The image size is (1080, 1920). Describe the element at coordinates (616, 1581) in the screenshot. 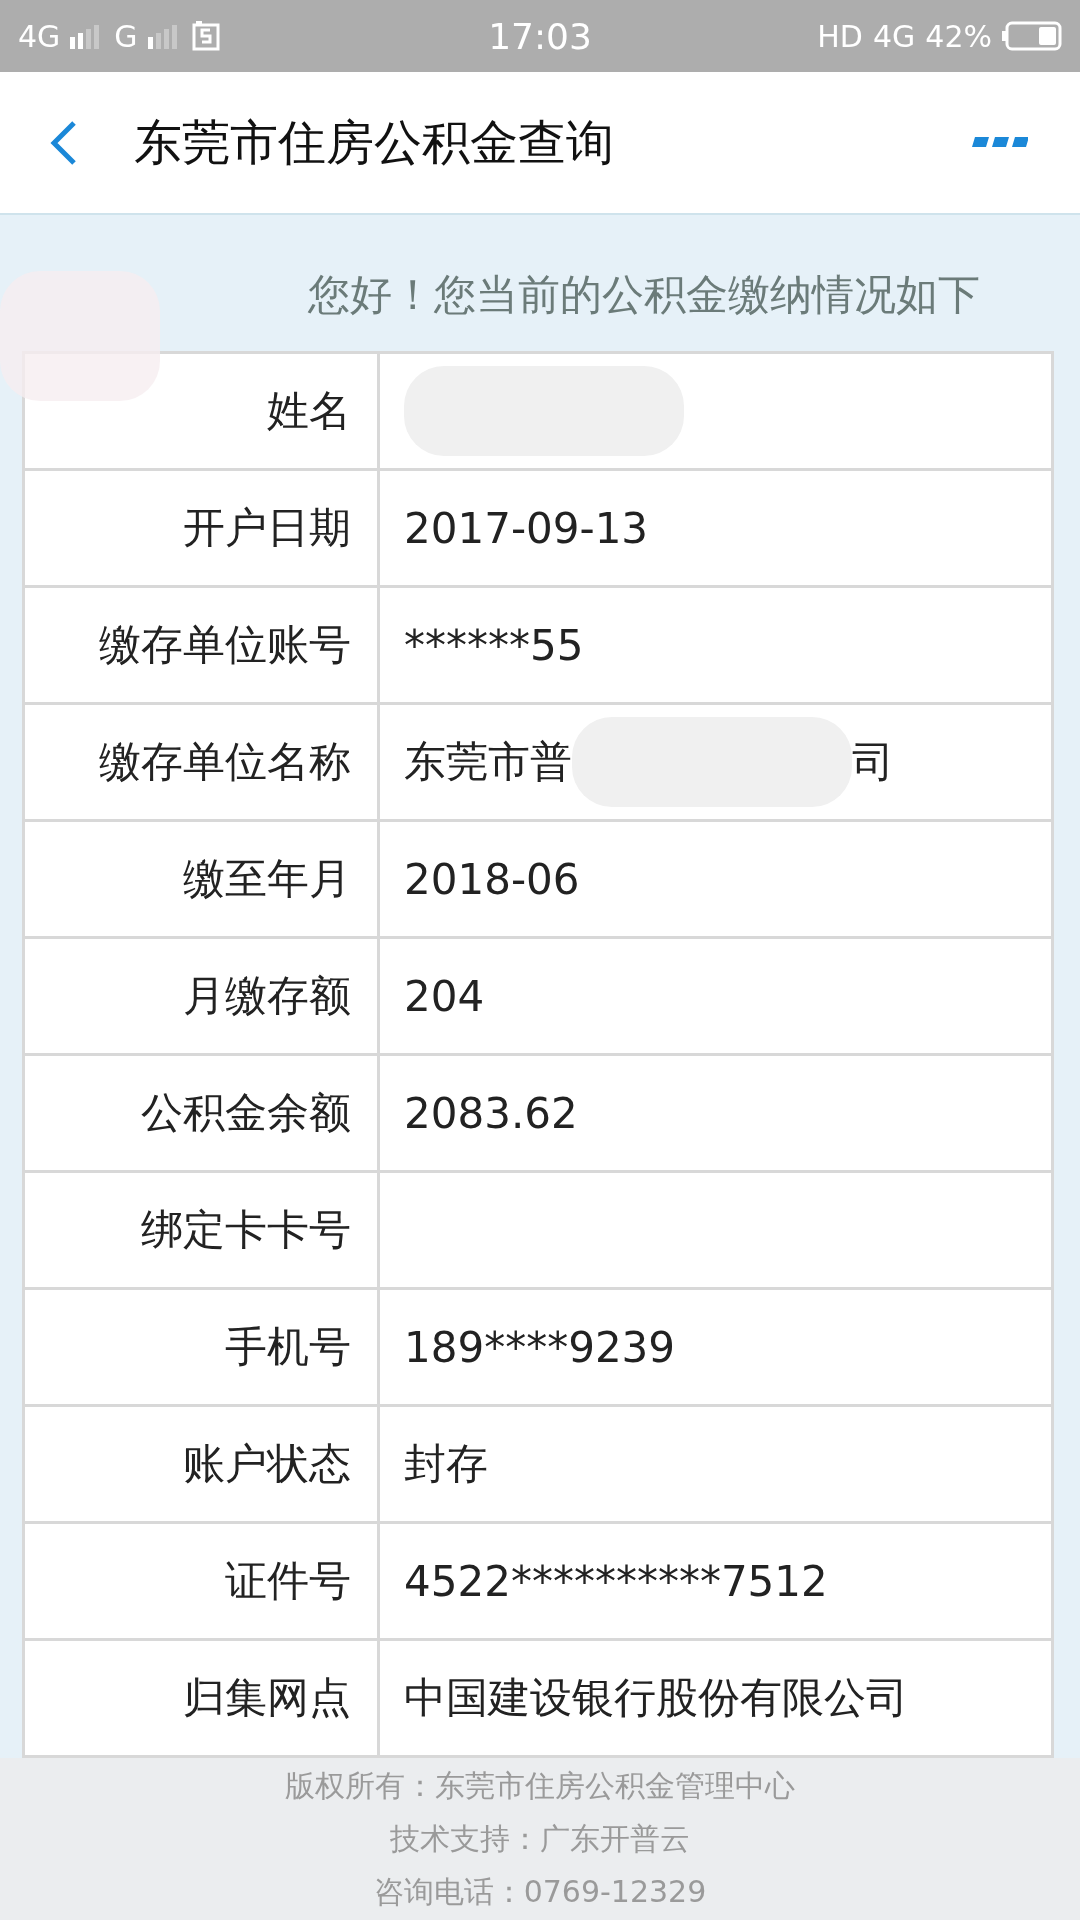

I see `field-value: 4522**********7512` at that location.